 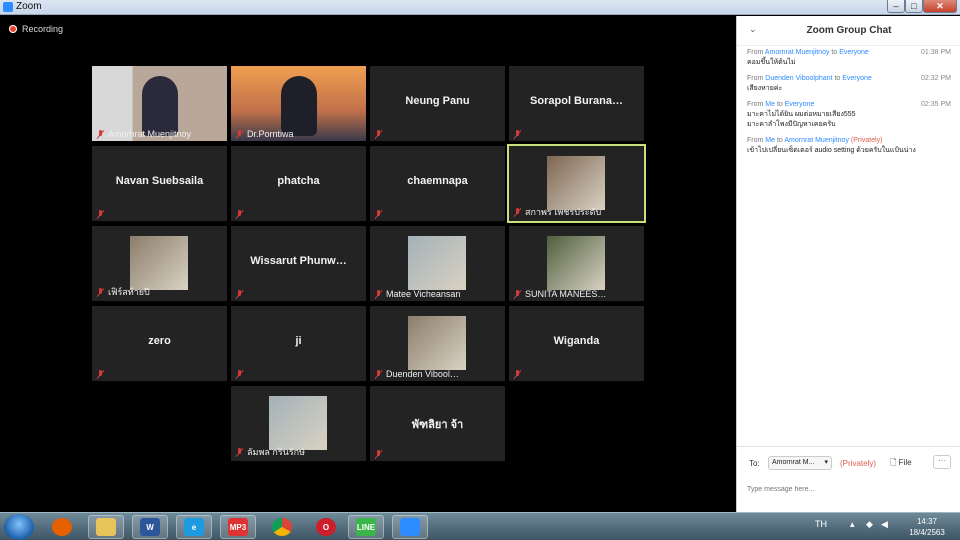 What do you see at coordinates (914, 6) in the screenshot?
I see `maximize-button: □` at bounding box center [914, 6].